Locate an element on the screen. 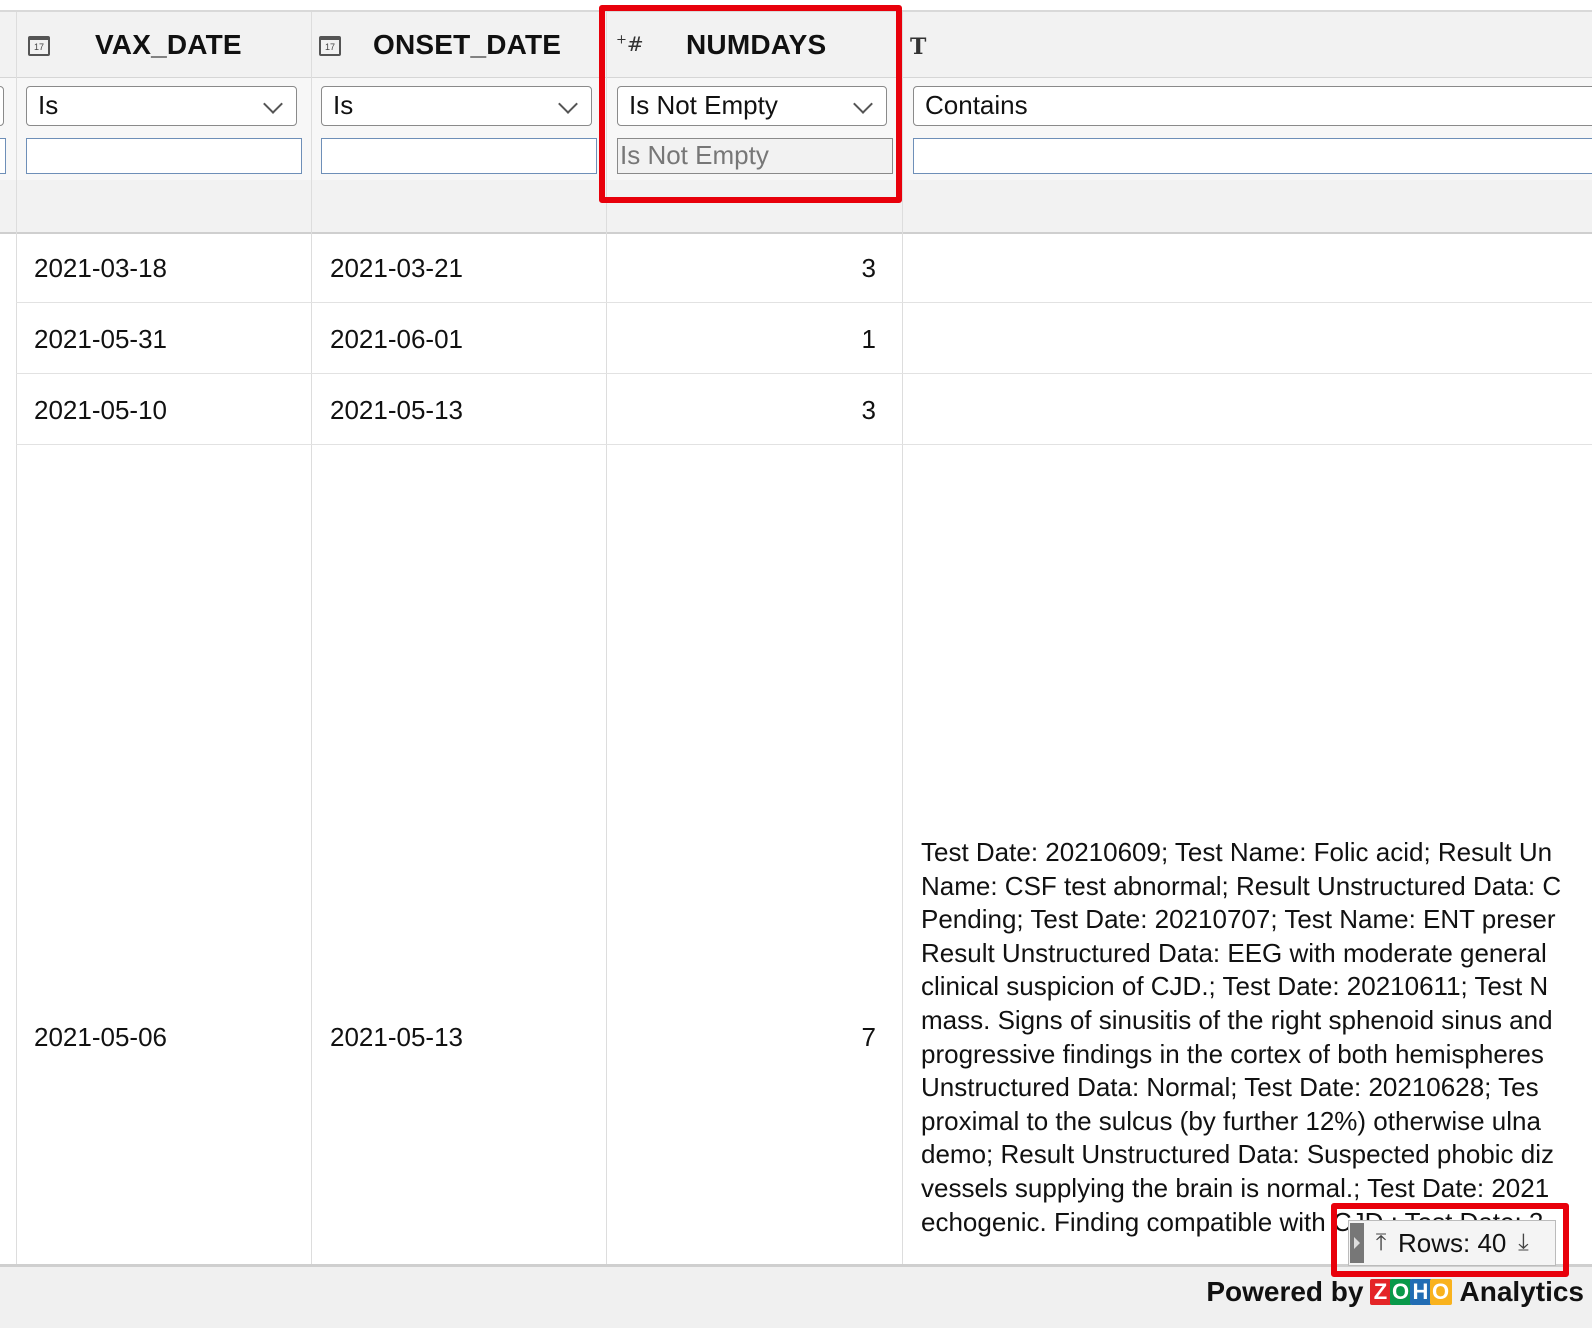 The height and width of the screenshot is (1328, 1592). operator-select-onset-date: Is is located at coordinates (456, 106).